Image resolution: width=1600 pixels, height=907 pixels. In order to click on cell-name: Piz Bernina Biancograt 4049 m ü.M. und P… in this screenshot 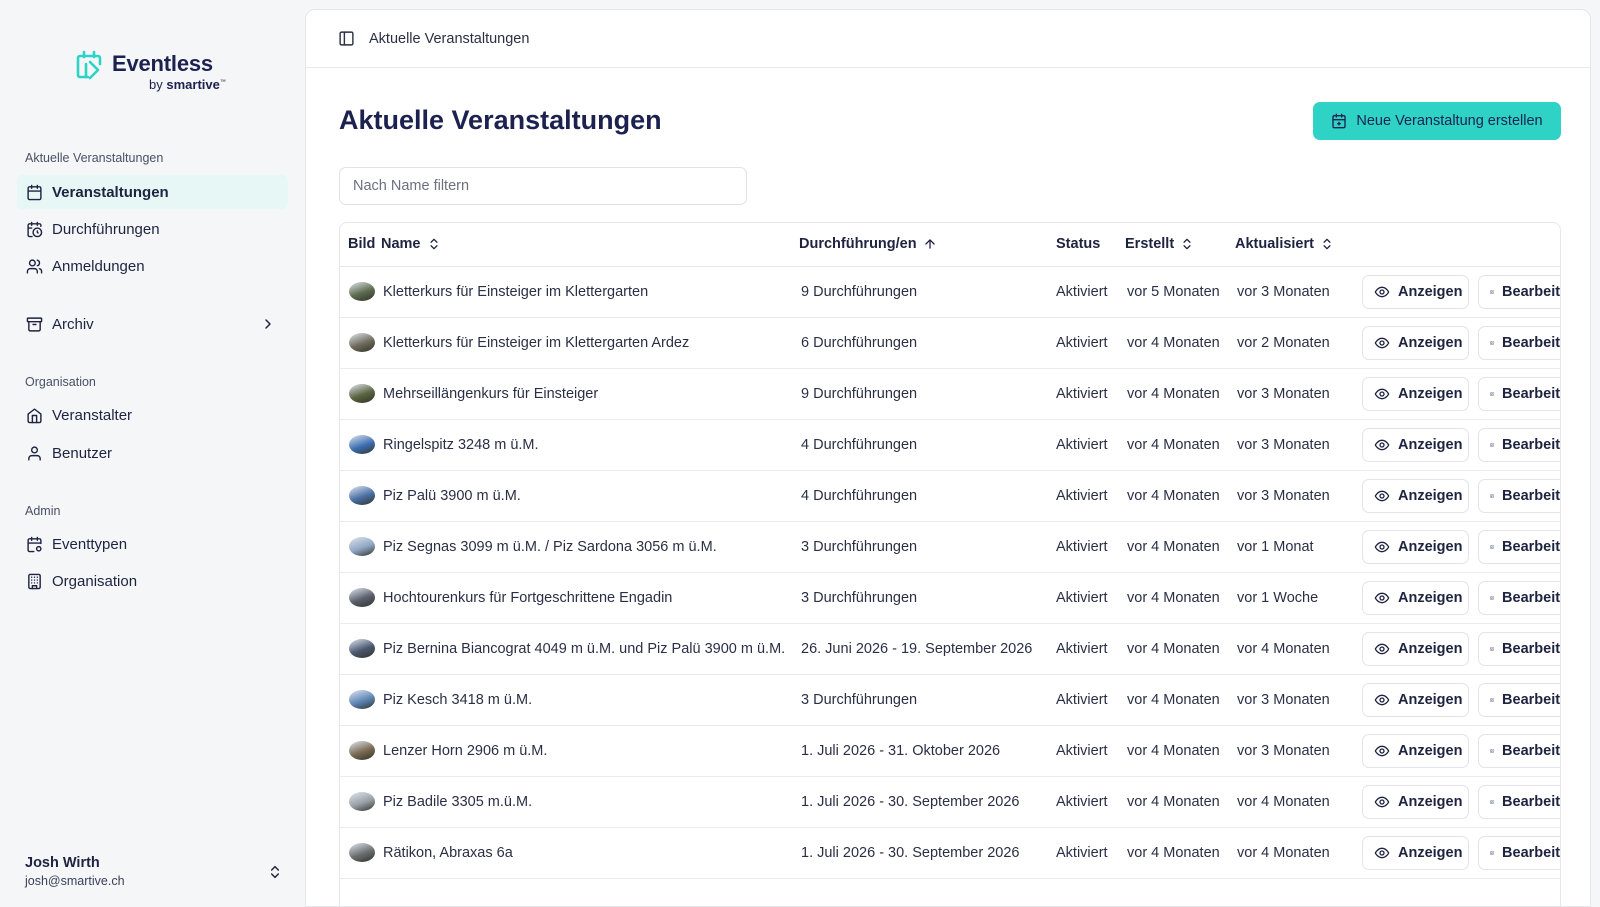, I will do `click(590, 649)`.